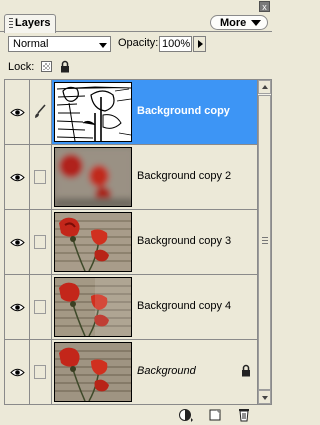 This screenshot has height=425, width=320. I want to click on arrow-up-icon, so click(265, 87).